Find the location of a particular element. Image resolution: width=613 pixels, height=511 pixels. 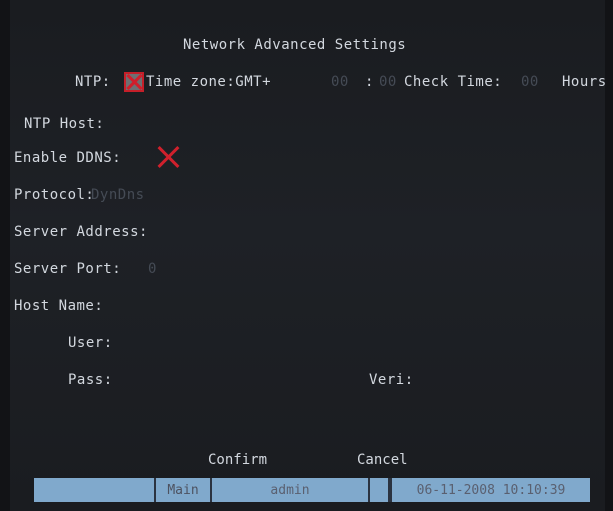

left-frame is located at coordinates (5, 255).